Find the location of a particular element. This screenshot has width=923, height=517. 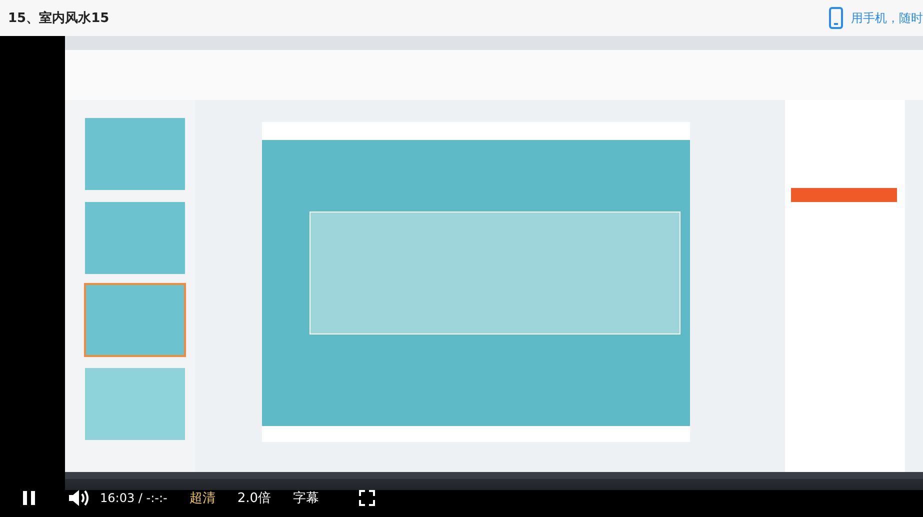

fullscreen-icon is located at coordinates (367, 498).